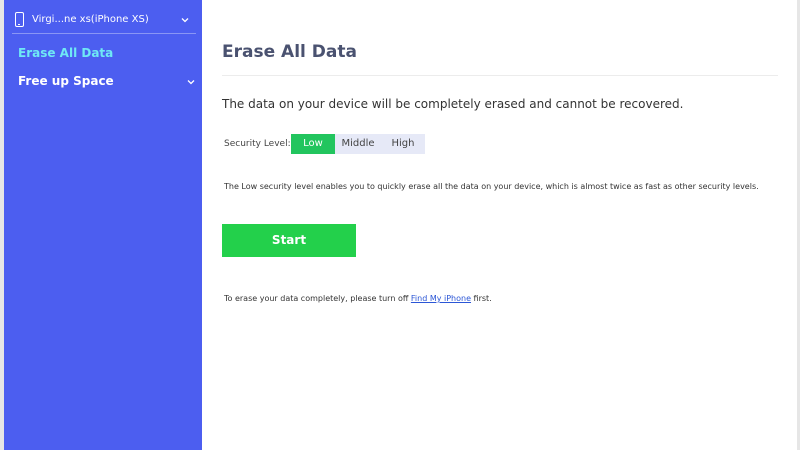  I want to click on sidebar-item-erase-all-data: Erase All Data, so click(65, 53).